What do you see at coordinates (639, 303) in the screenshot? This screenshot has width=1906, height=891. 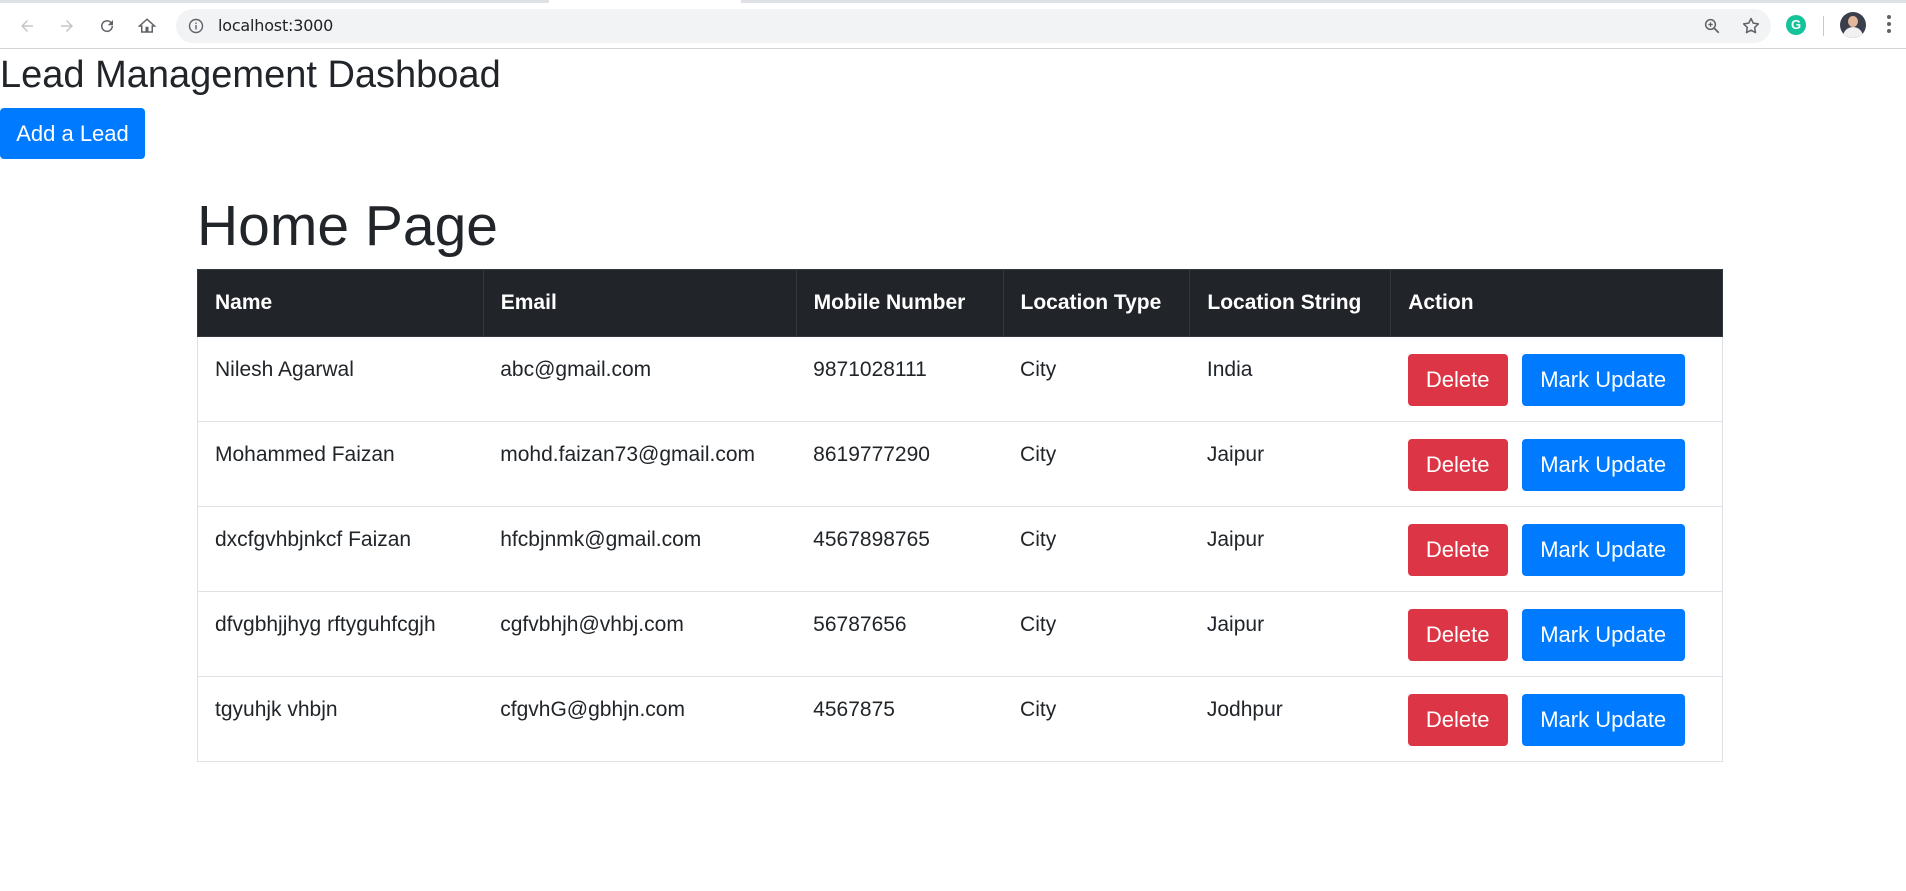 I see `header-email: Email` at bounding box center [639, 303].